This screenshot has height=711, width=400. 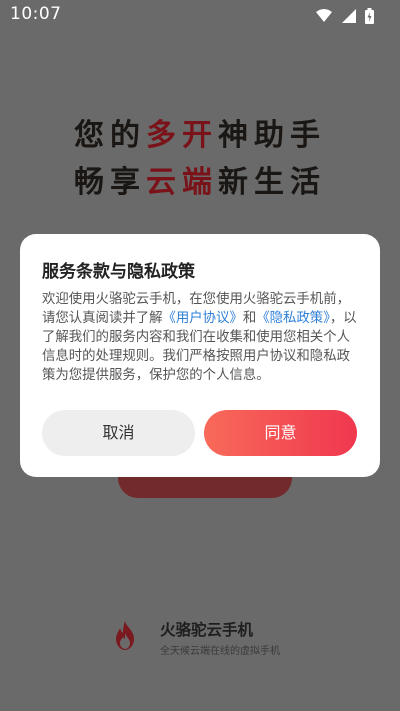 I want to click on flame-logo-icon, so click(x=125, y=635).